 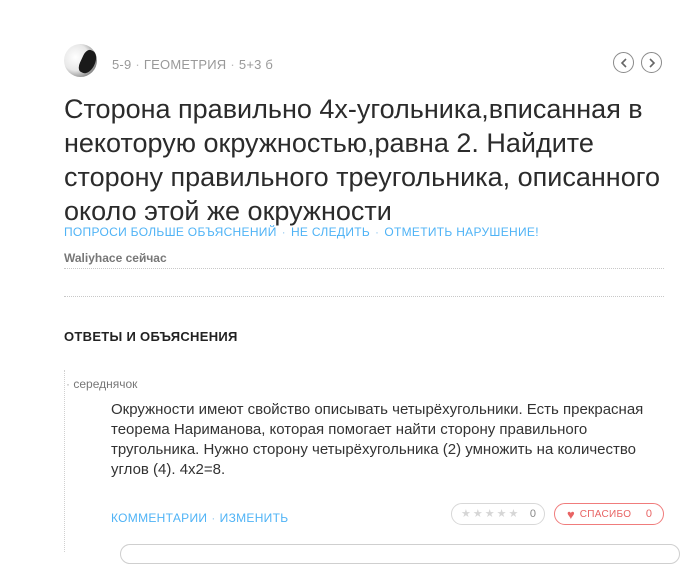 I want to click on avatar, so click(x=80, y=60).